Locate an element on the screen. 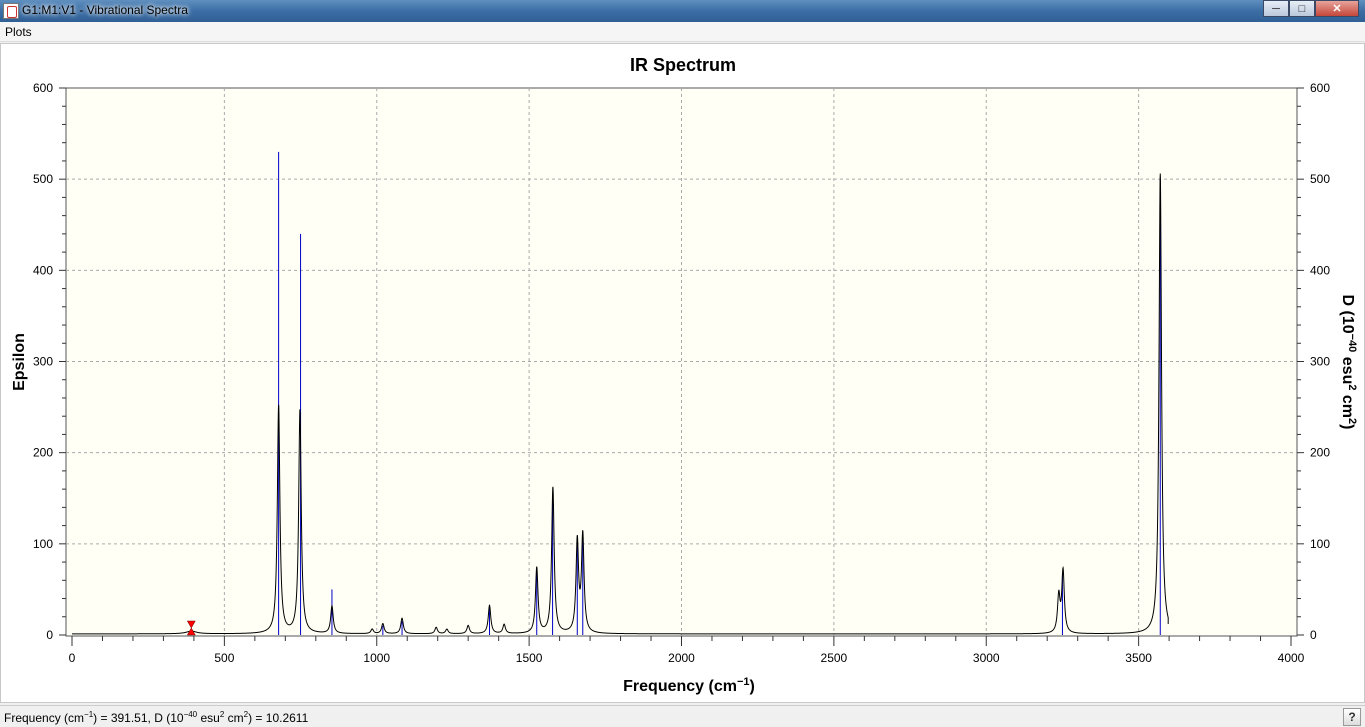  menu-plots: Plots is located at coordinates (18, 32).